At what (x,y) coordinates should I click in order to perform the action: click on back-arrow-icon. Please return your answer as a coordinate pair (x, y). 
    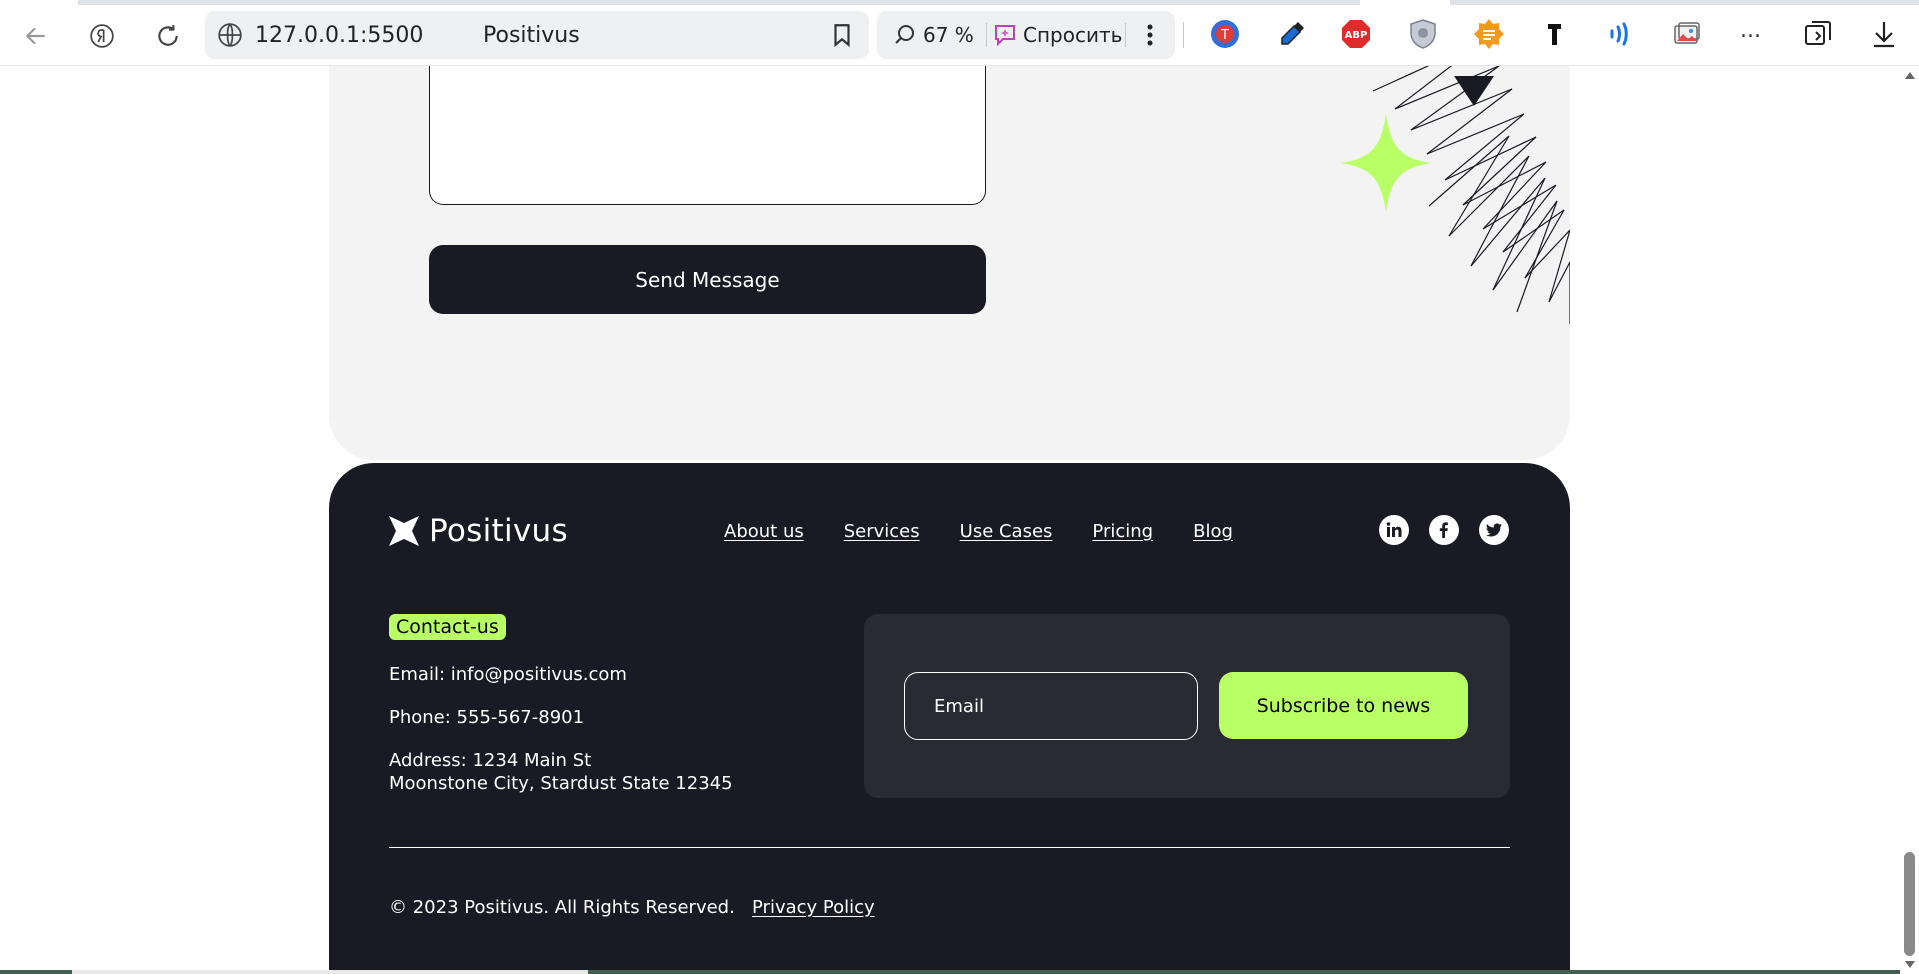
    Looking at the image, I should click on (35, 36).